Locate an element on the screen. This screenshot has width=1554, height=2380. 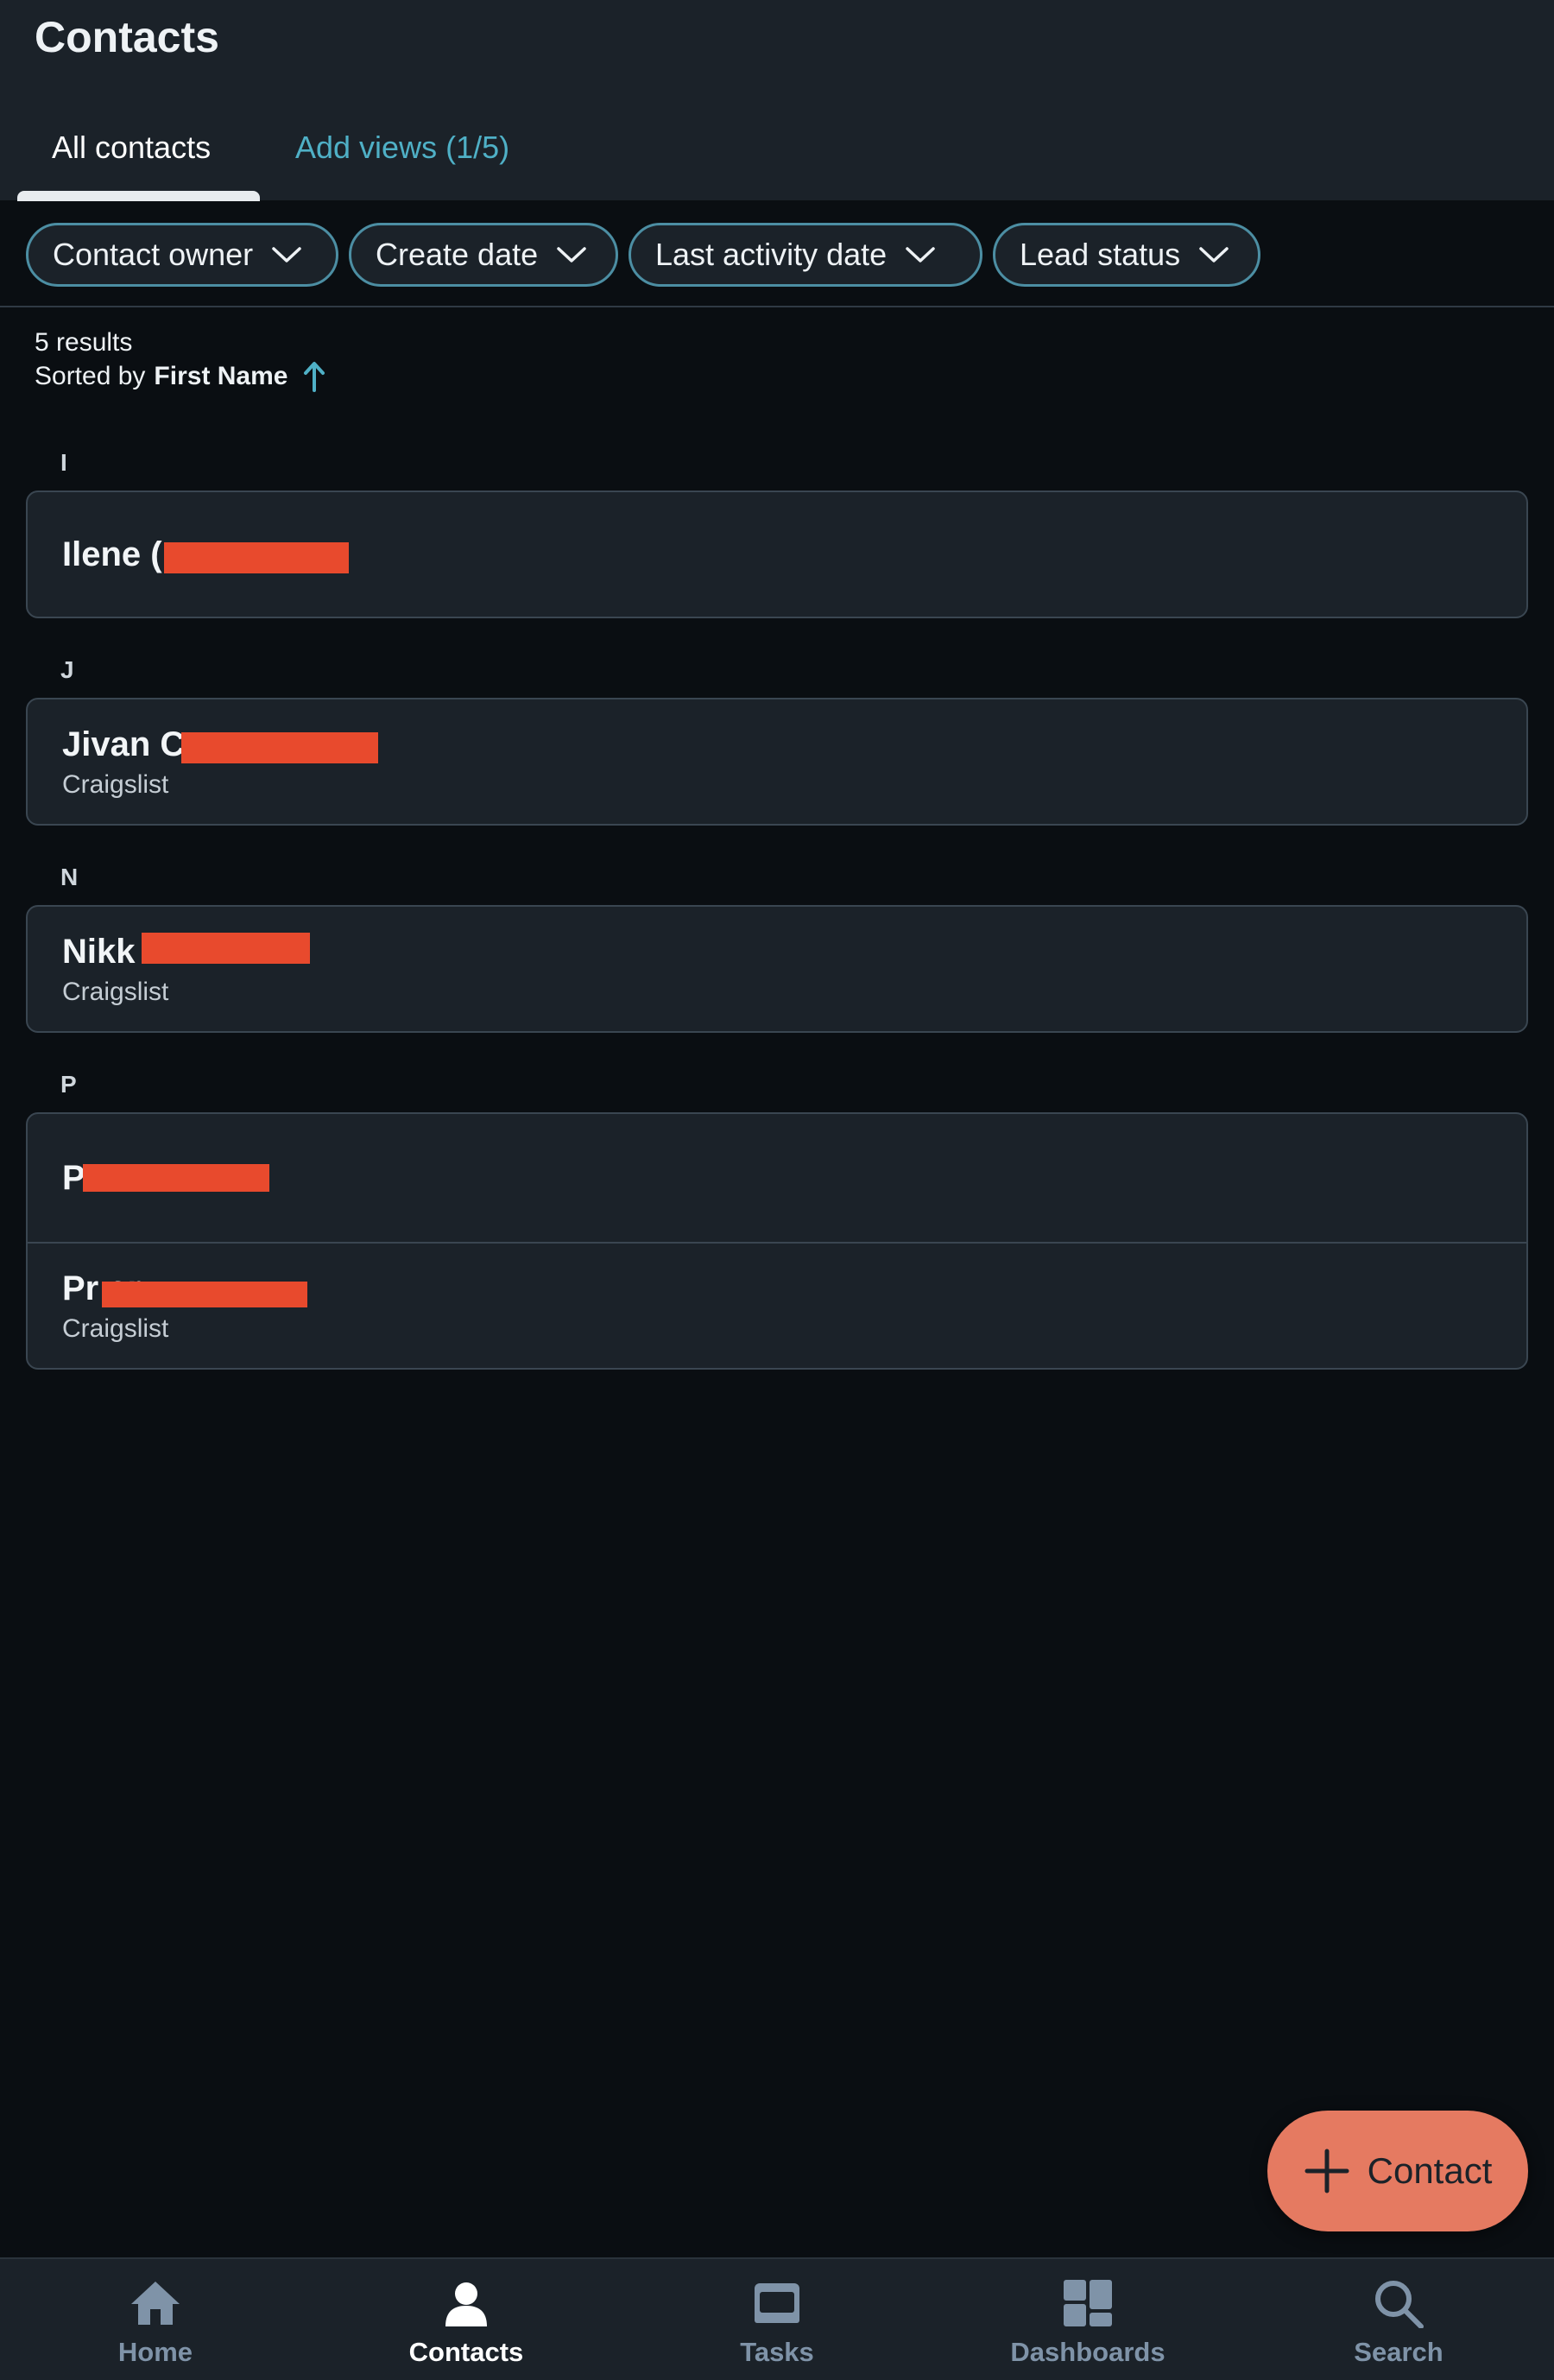
filter-label: Create date is located at coordinates (457, 255).